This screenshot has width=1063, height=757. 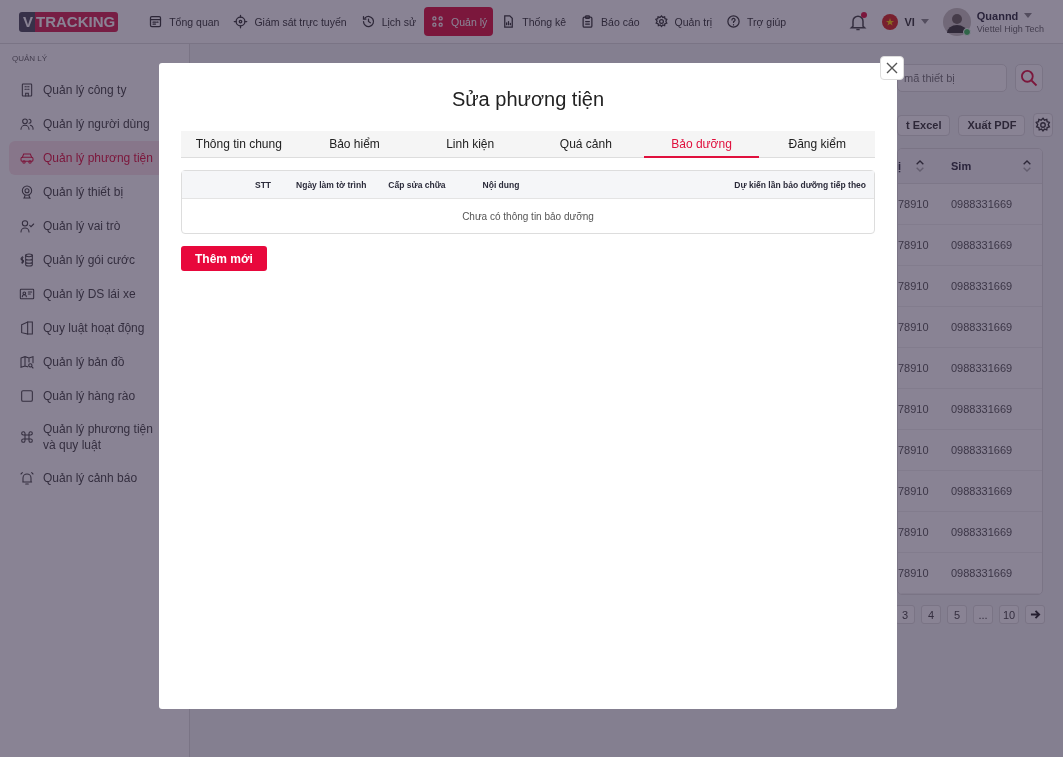 I want to click on coins-icon, so click(x=27, y=260).